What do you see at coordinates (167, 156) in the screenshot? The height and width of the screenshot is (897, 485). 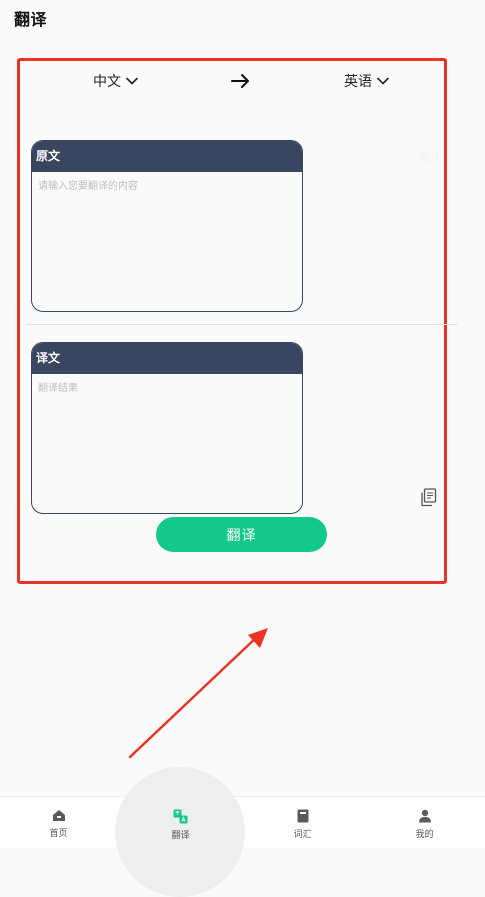 I see `source-card-label: 原文` at bounding box center [167, 156].